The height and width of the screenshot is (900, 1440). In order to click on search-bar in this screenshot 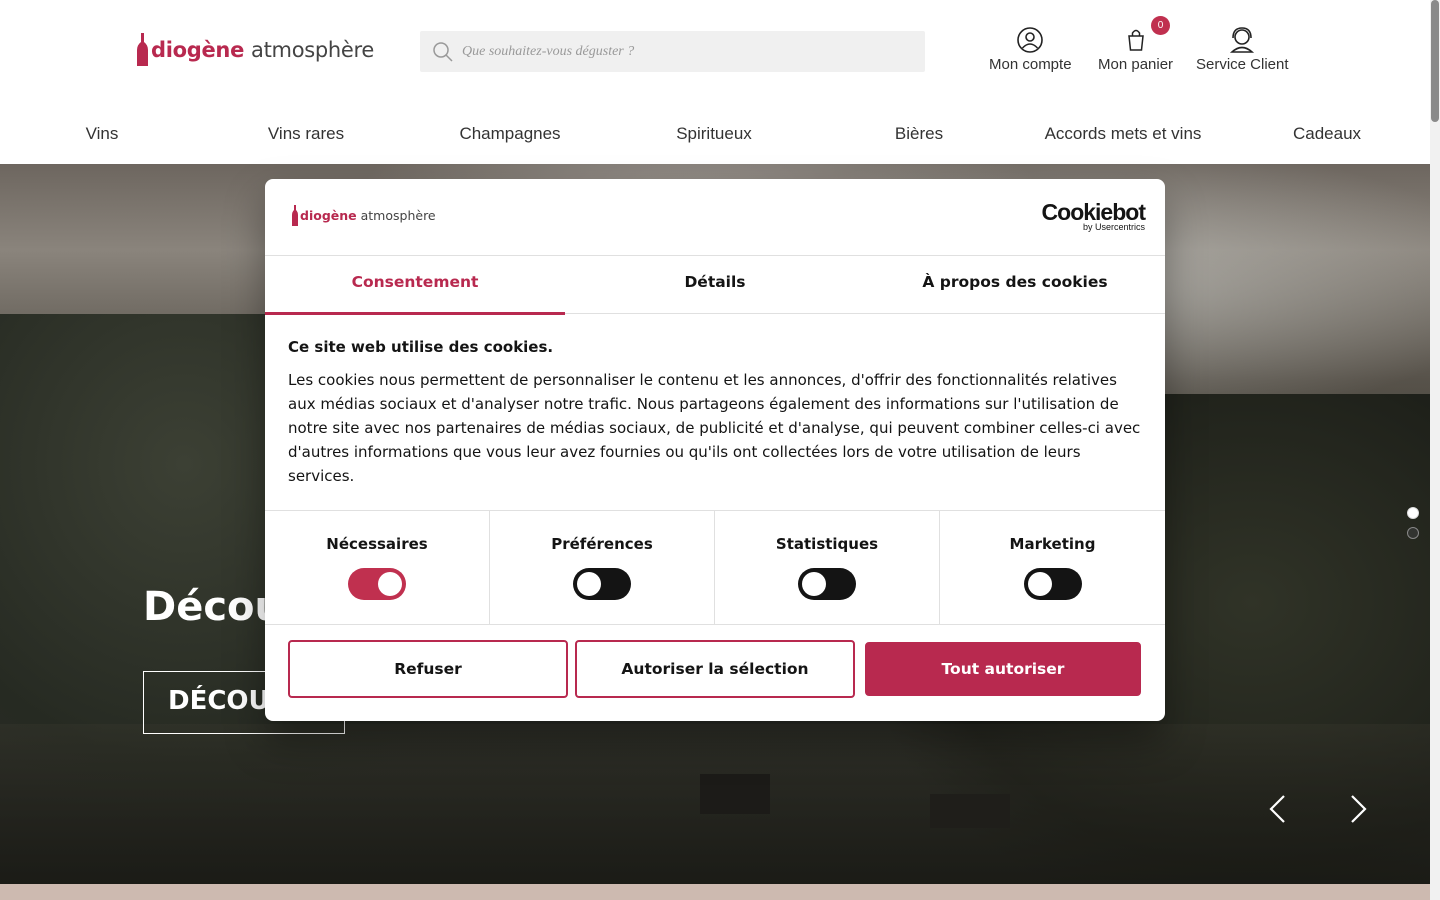, I will do `click(672, 51)`.